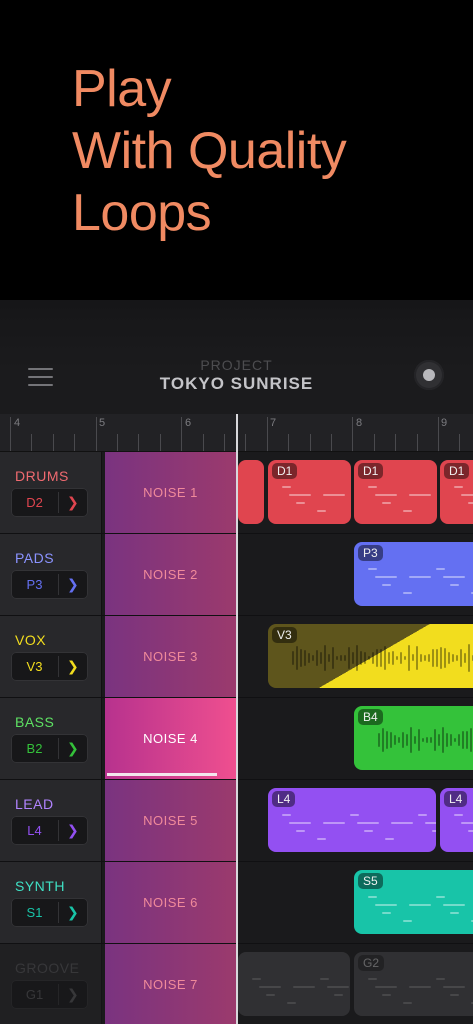 The height and width of the screenshot is (1024, 473). What do you see at coordinates (237, 719) in the screenshot?
I see `playhead` at bounding box center [237, 719].